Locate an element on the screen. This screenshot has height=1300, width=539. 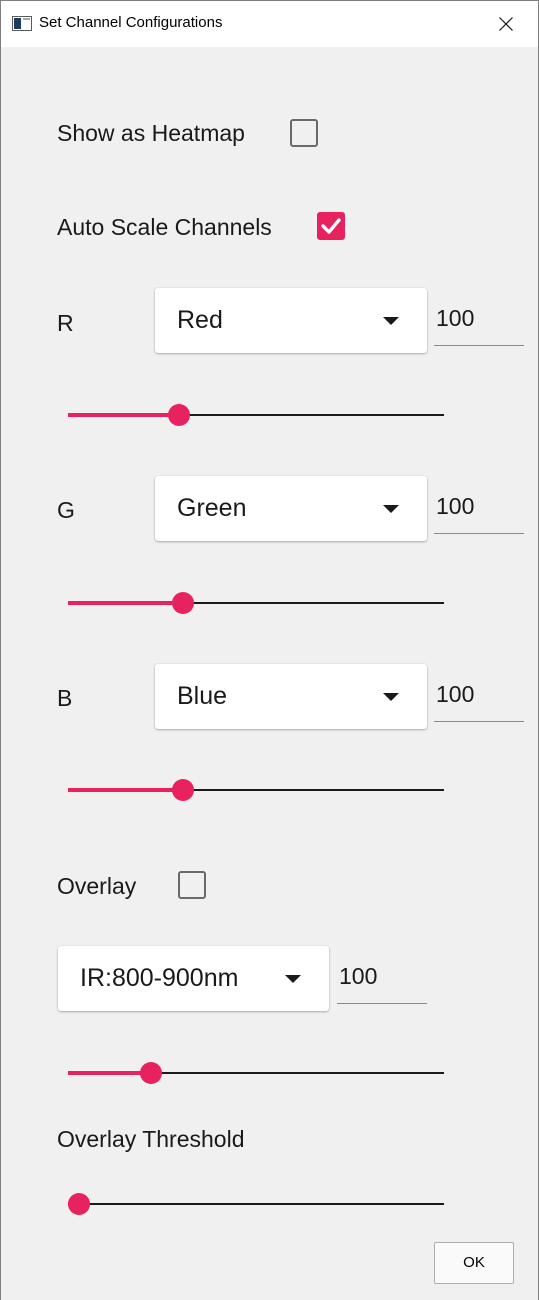
auto-scale-label: Auto Scale Channels is located at coordinates (164, 227).